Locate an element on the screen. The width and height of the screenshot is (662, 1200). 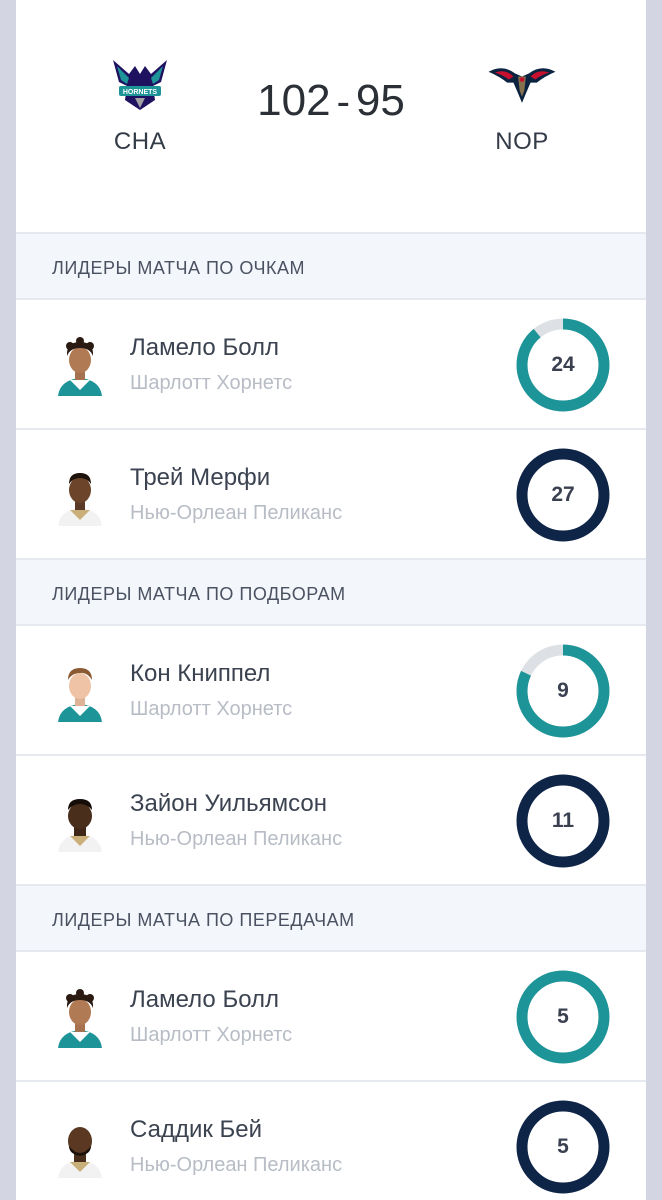
leader-row: Трей Мерфи Нью-Орлеан Пеликанс 27 is located at coordinates (331, 495).